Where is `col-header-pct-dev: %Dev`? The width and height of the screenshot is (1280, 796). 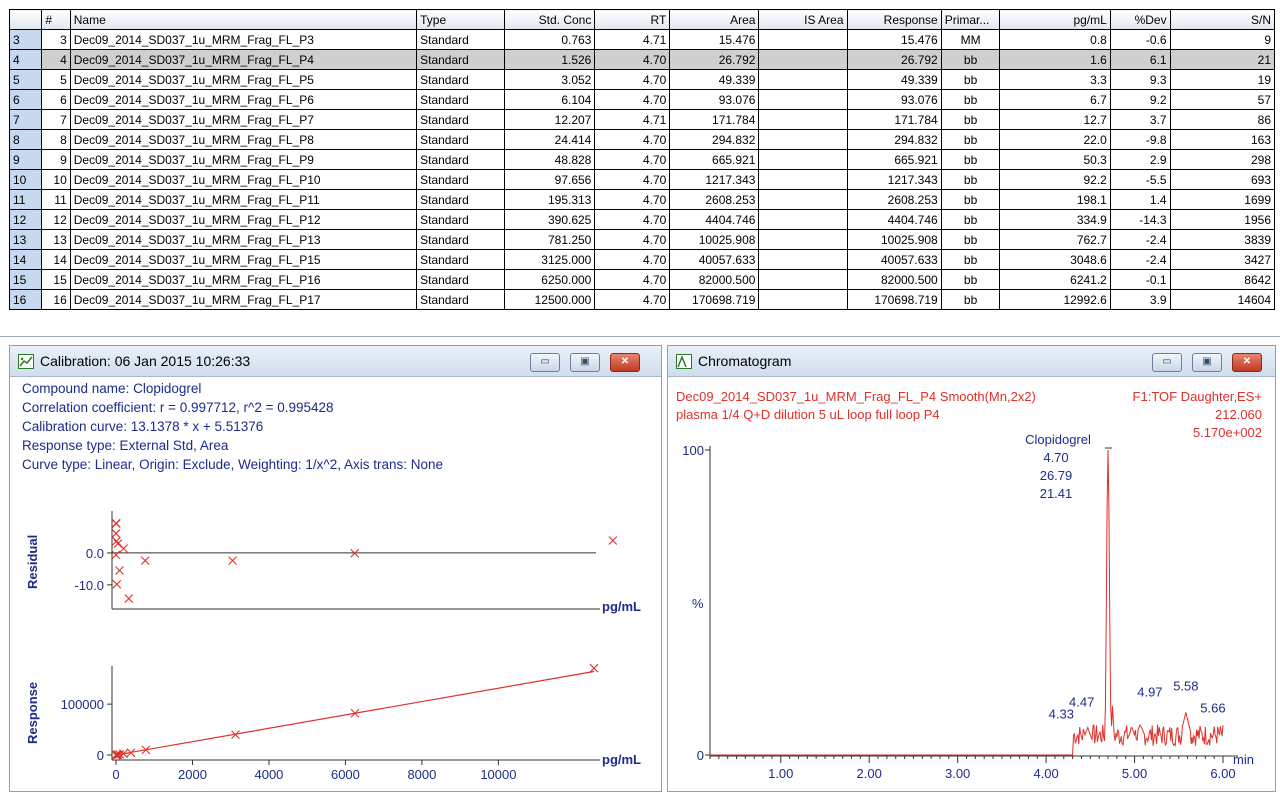
col-header-pct-dev: %Dev is located at coordinates (1140, 19).